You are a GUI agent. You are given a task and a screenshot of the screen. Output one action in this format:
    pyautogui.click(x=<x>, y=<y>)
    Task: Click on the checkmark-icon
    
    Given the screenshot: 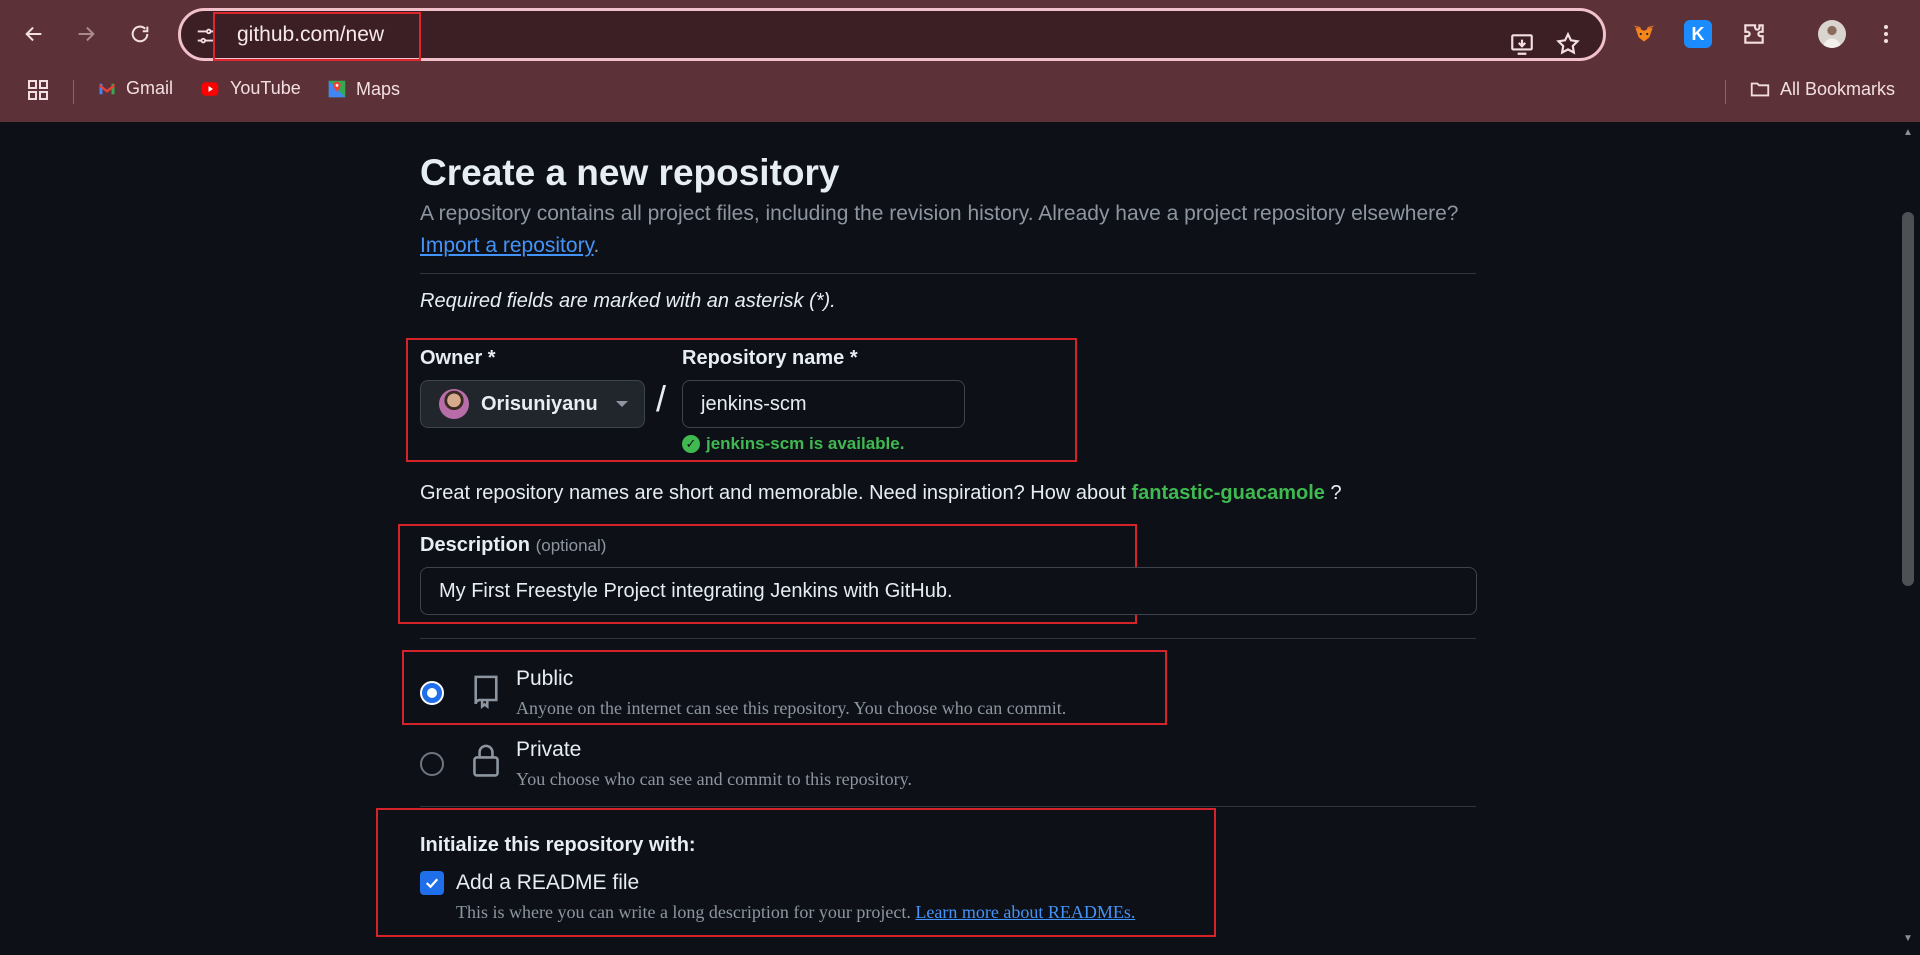 What is the action you would take?
    pyautogui.click(x=432, y=883)
    